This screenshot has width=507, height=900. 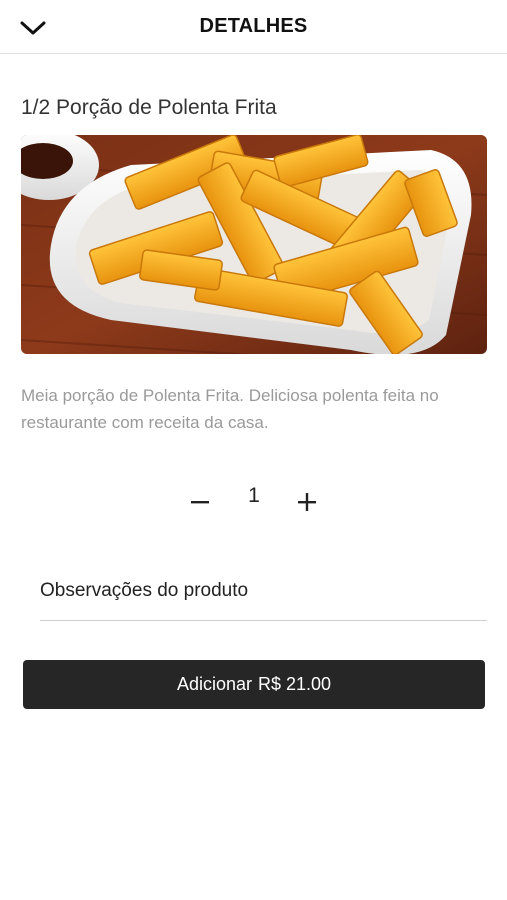 I want to click on add-button-label: Adicionar, so click(x=214, y=684).